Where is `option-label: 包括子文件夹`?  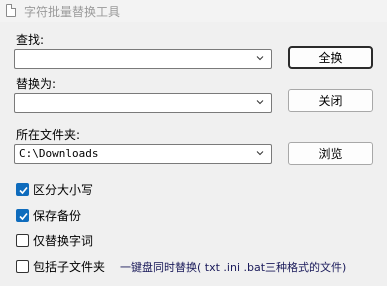 option-label: 包括子文件夹 is located at coordinates (69, 266).